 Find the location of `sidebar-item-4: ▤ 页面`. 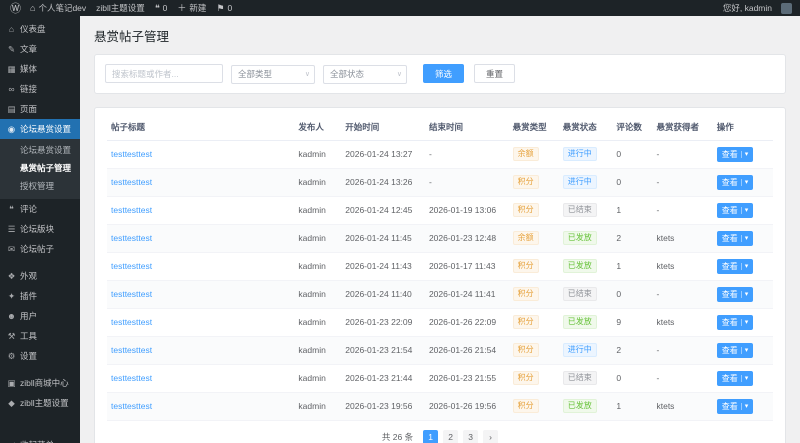

sidebar-item-4: ▤ 页面 is located at coordinates (40, 109).